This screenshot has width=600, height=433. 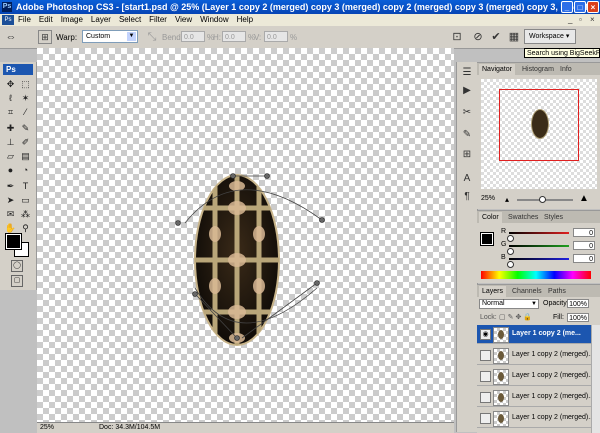 What do you see at coordinates (467, 73) in the screenshot?
I see `history-icon: ☰` at bounding box center [467, 73].